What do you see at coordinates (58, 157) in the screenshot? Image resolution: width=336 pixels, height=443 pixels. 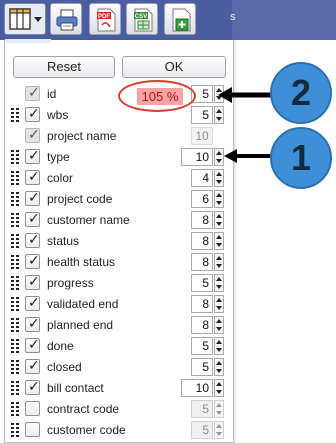 I see `column-label: type` at bounding box center [58, 157].